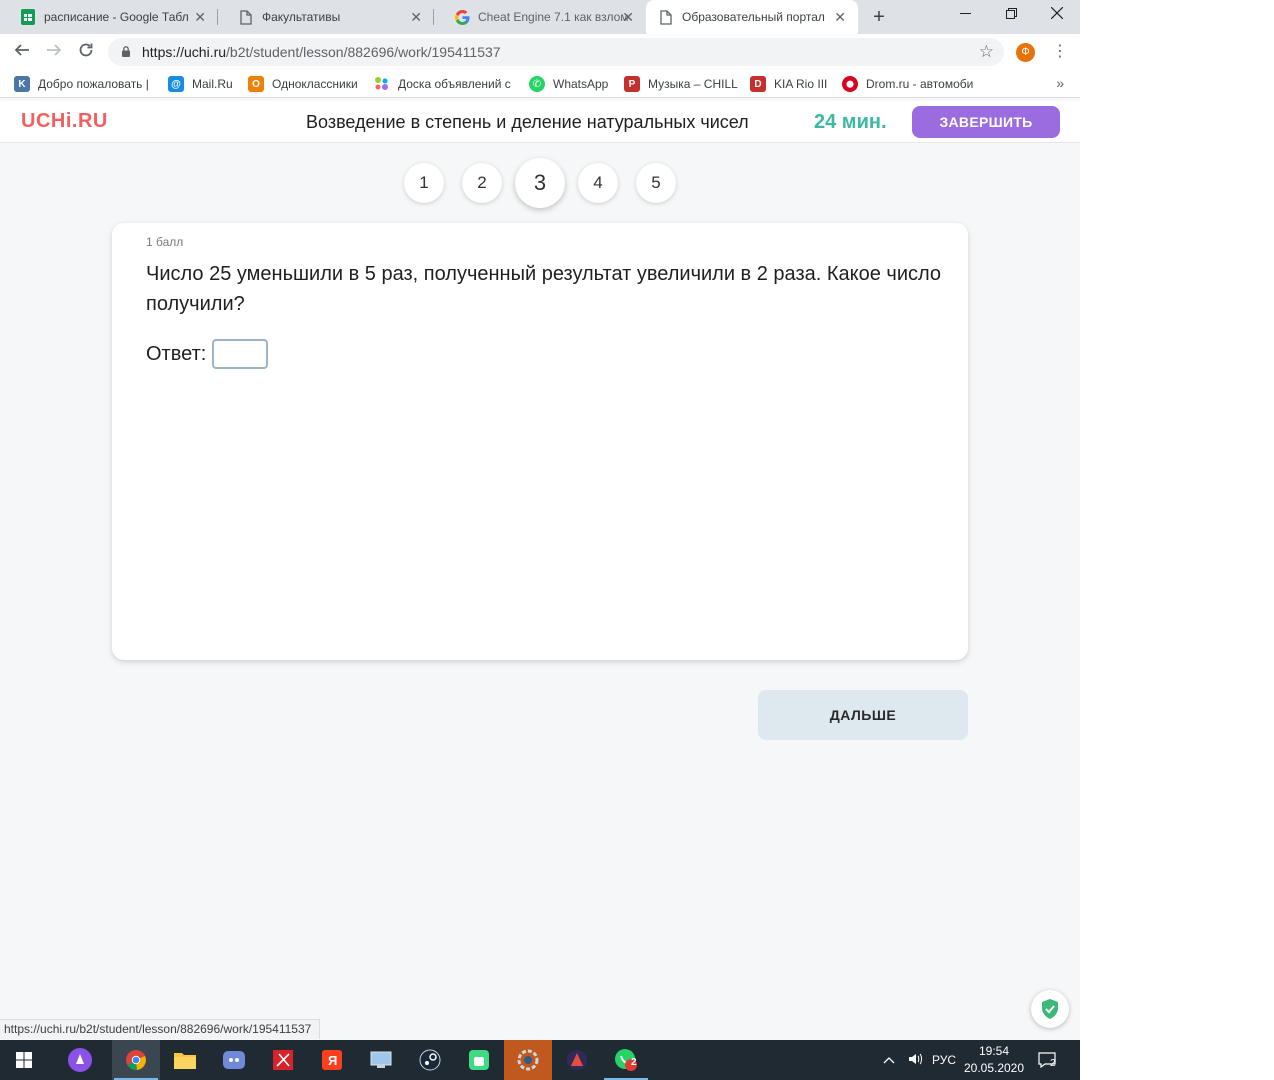 The width and height of the screenshot is (1274, 1080). I want to click on minimize-button, so click(965, 15).